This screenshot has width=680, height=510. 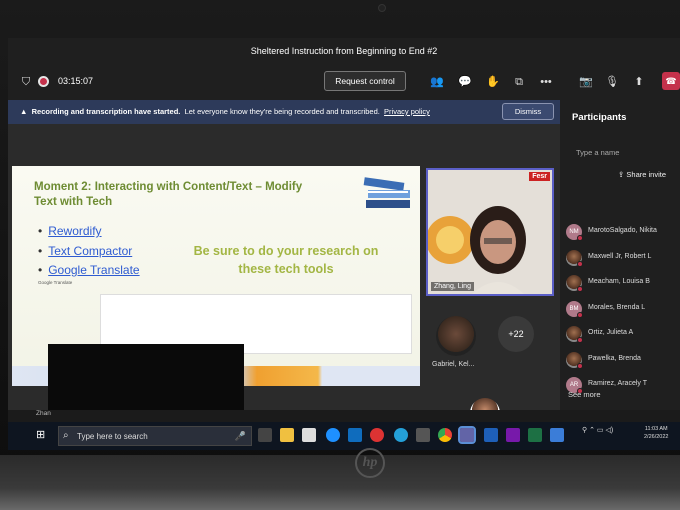 What do you see at coordinates (611, 332) in the screenshot?
I see `participant-name: Ortiz, Julieta A` at bounding box center [611, 332].